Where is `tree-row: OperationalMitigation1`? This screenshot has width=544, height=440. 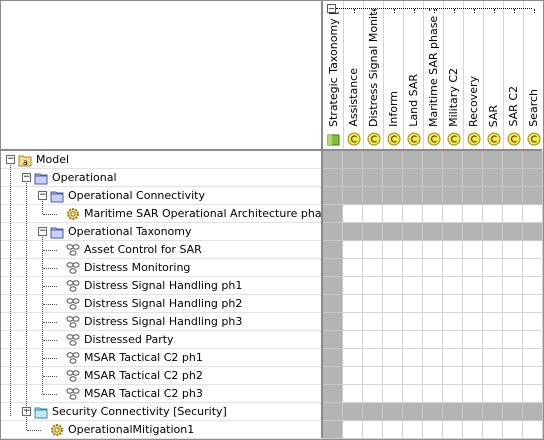
tree-row: OperationalMitigation1 is located at coordinates (161, 430).